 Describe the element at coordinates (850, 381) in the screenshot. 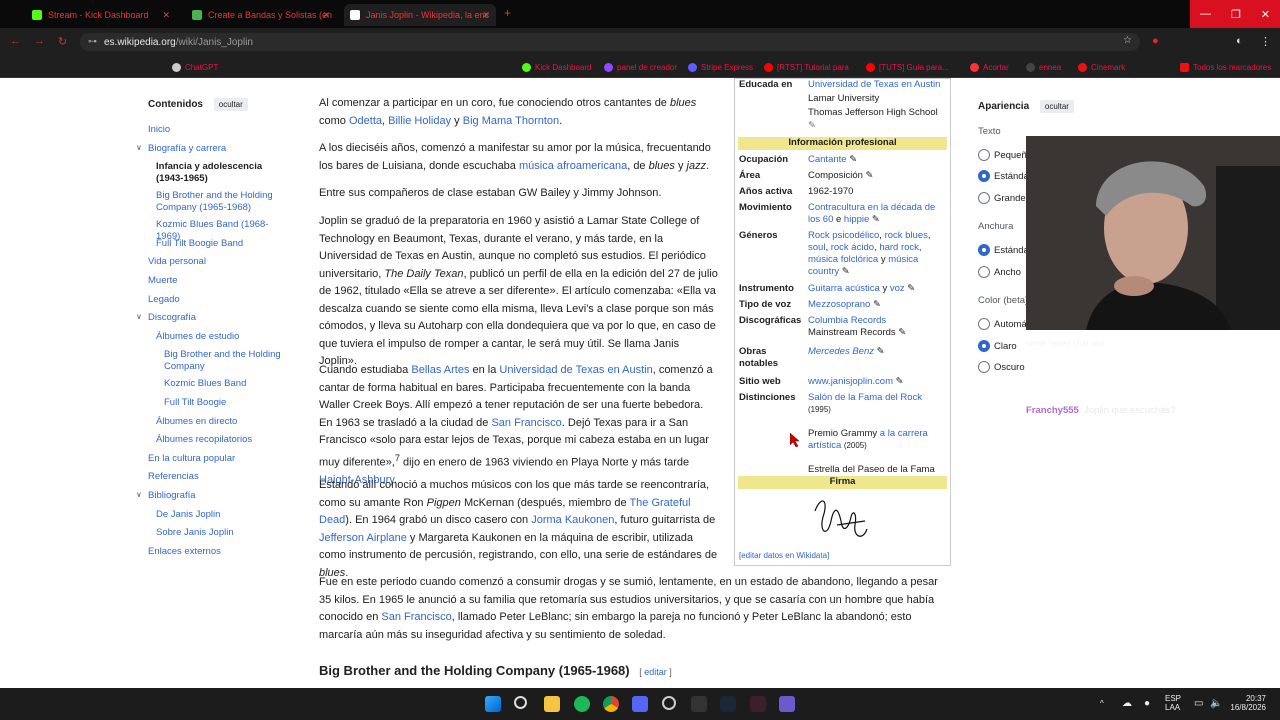

I see `wiki-link: www.janisjoplin.com` at that location.